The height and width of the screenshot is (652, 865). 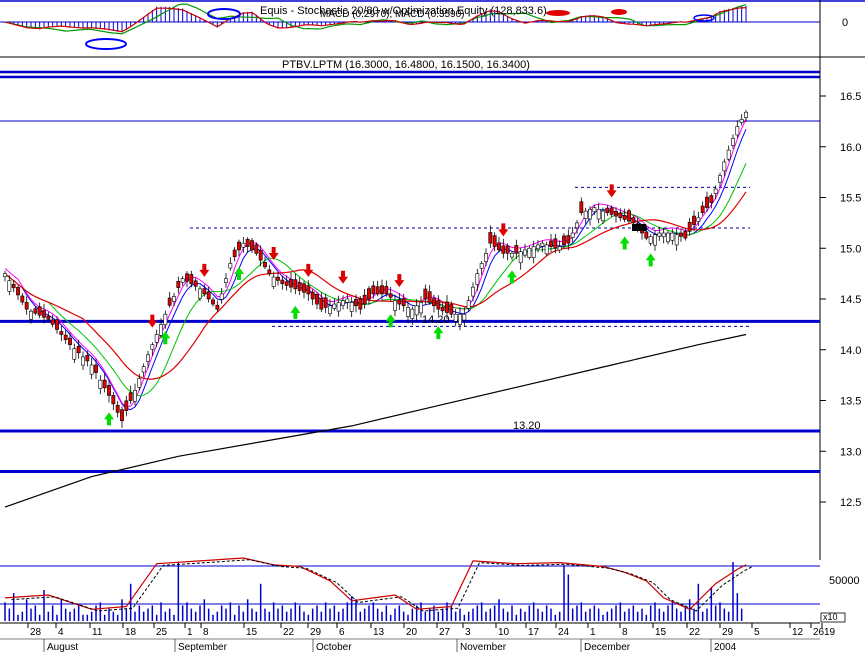 I want to click on x-tick-label: 24, so click(x=564, y=632).